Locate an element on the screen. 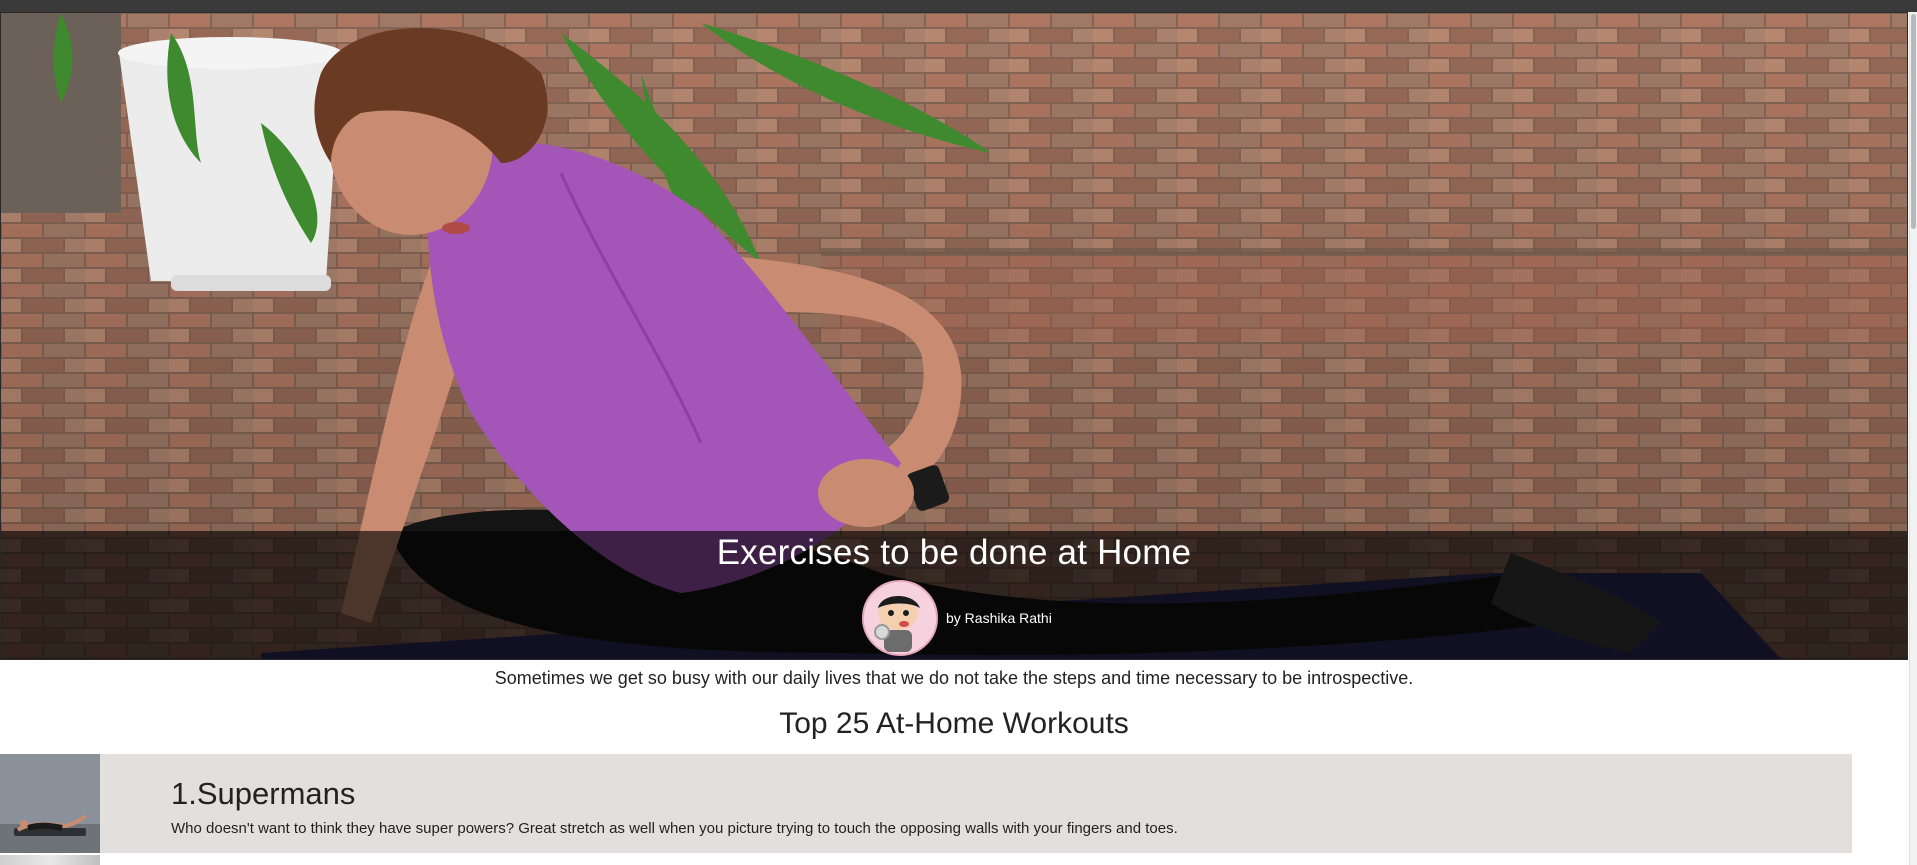 The height and width of the screenshot is (865, 1917). browser-top-bar is located at coordinates (958, 6).